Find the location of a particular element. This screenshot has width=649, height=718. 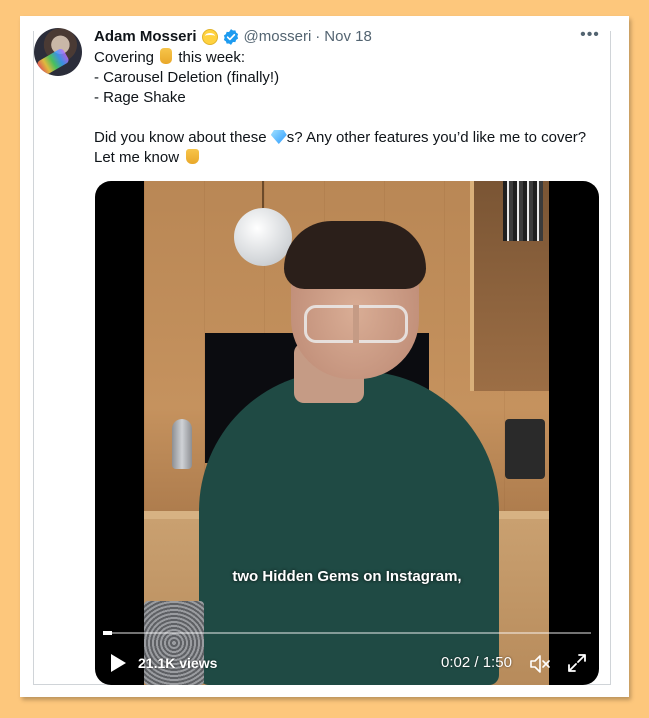

tweet-line-2: - Carousel Deletion (finally!) is located at coordinates (187, 77).